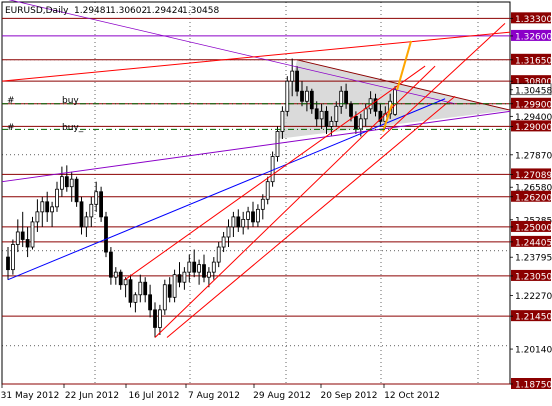  I want to click on price-label: 1.21450, so click(533, 318).